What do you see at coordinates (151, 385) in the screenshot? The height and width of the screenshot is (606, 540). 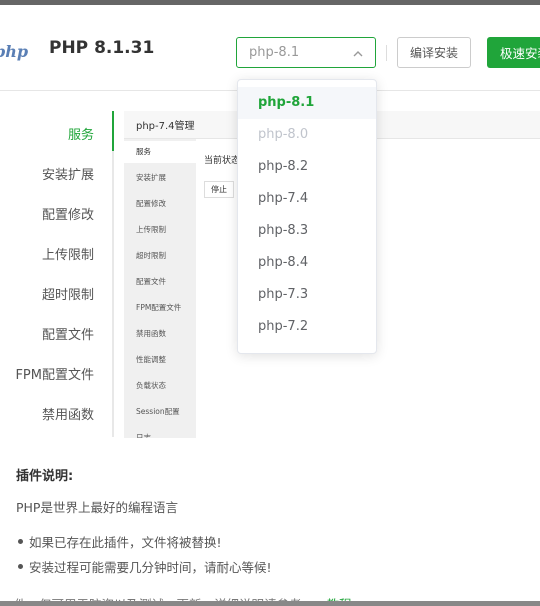 I see `preview-menu-item: 负载状态` at bounding box center [151, 385].